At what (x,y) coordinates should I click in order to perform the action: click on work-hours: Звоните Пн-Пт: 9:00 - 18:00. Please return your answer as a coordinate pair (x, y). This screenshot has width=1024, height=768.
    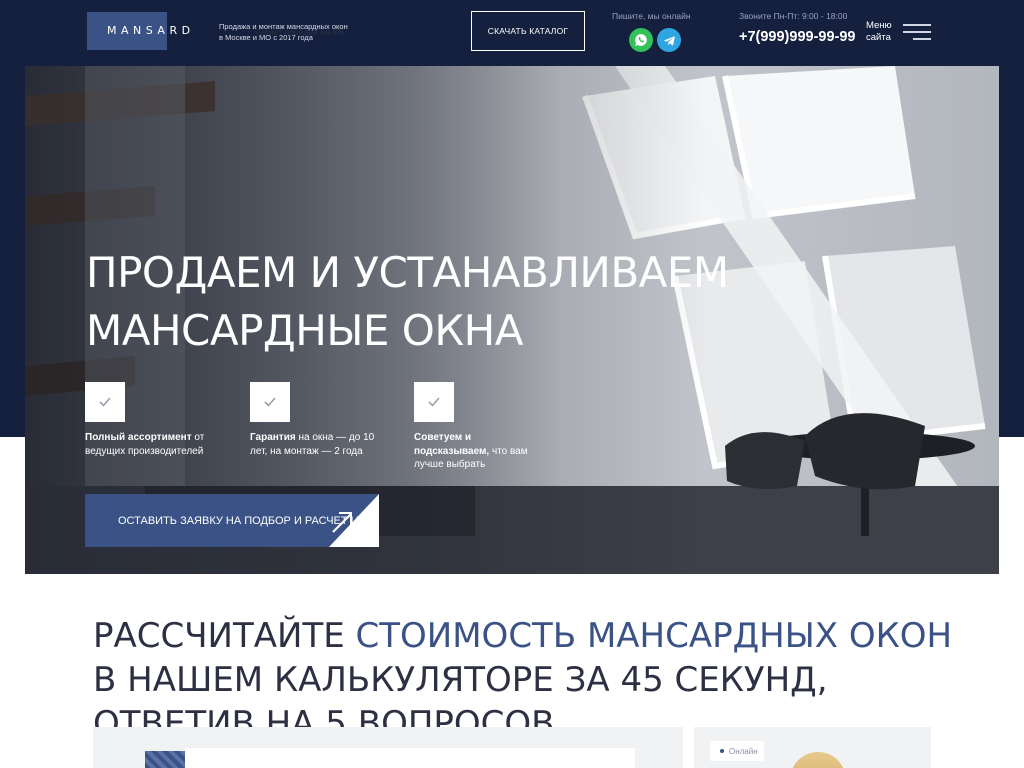
    Looking at the image, I should click on (793, 16).